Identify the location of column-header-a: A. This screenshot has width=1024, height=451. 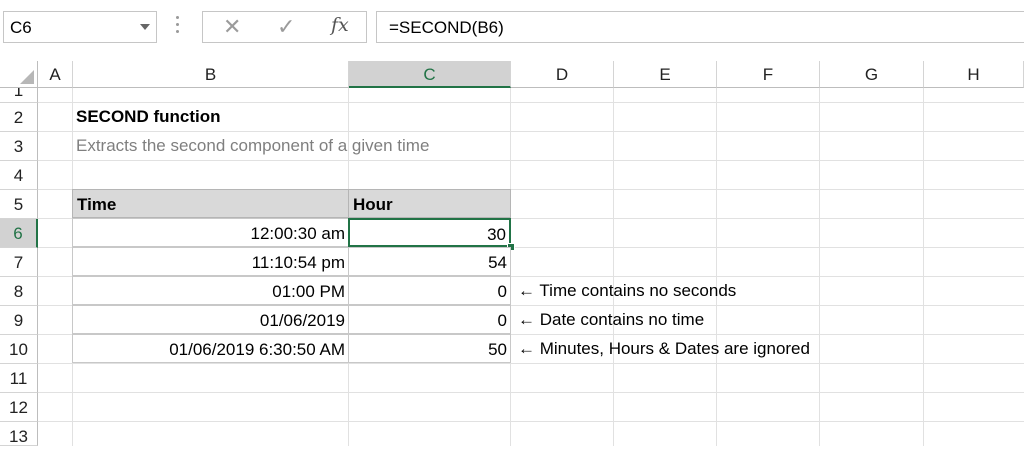
(55, 74).